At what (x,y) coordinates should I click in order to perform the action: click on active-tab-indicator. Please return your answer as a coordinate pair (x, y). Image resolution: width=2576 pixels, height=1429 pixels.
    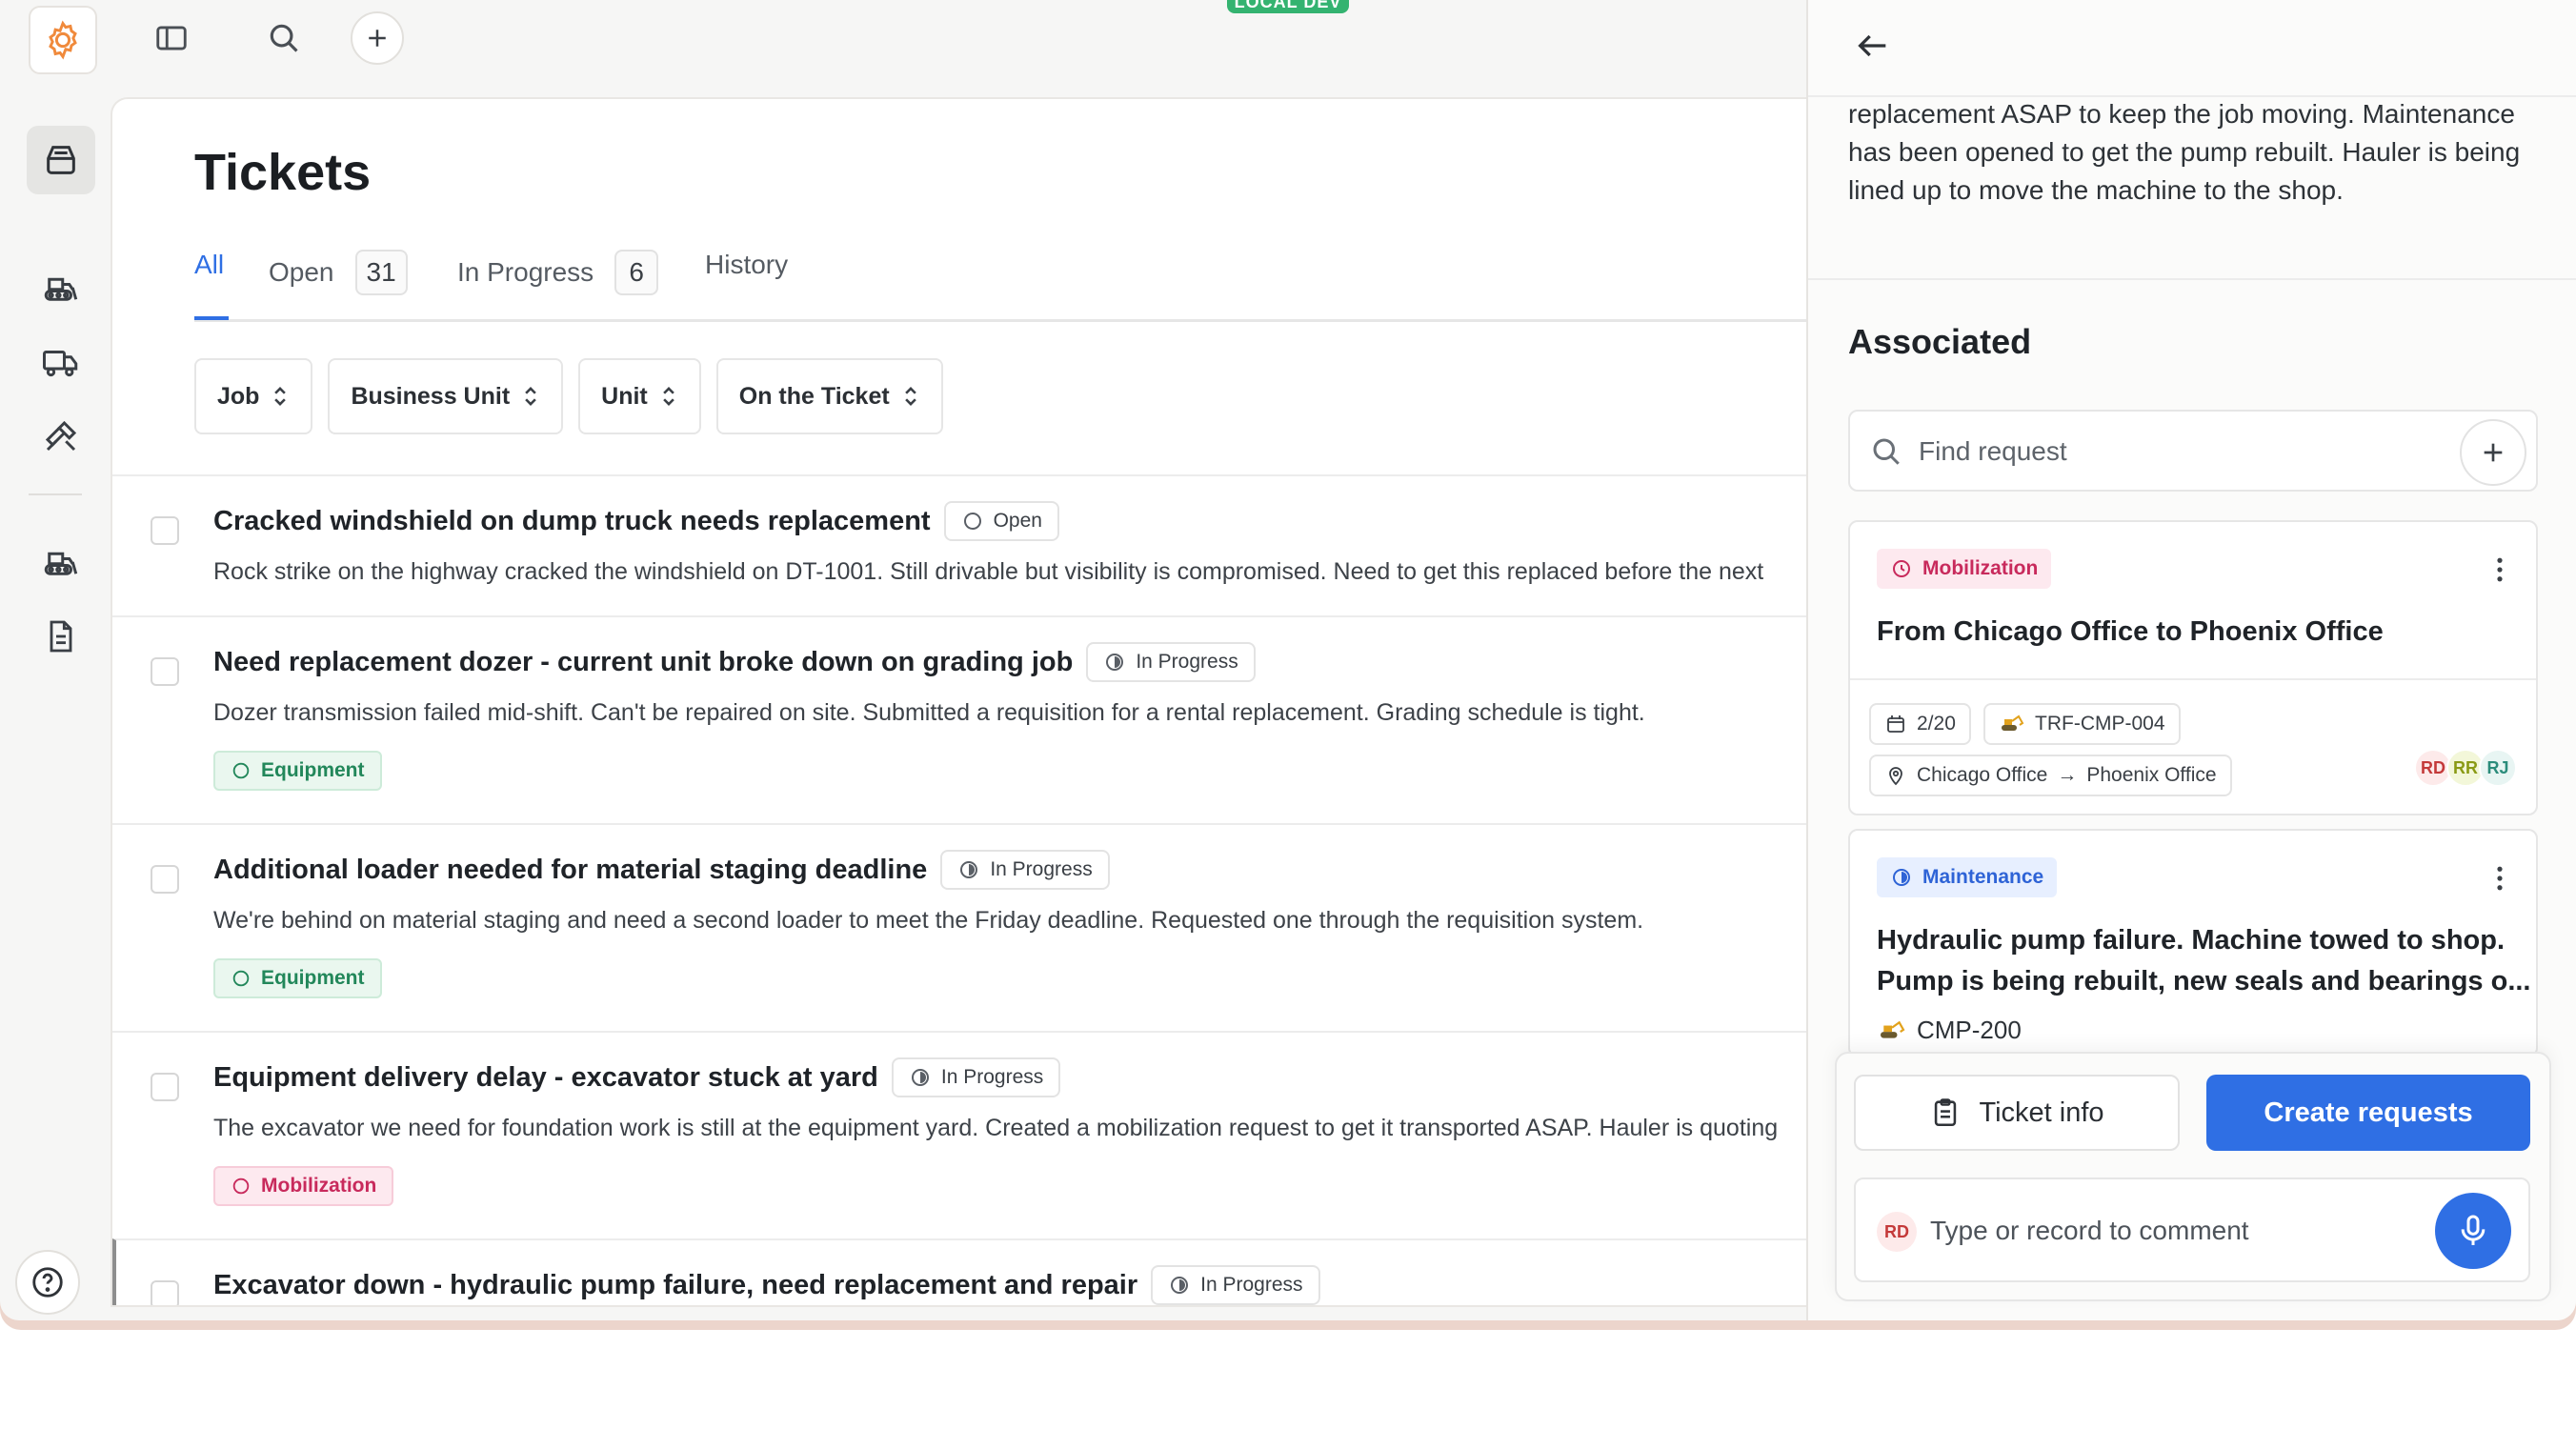
    Looking at the image, I should click on (212, 318).